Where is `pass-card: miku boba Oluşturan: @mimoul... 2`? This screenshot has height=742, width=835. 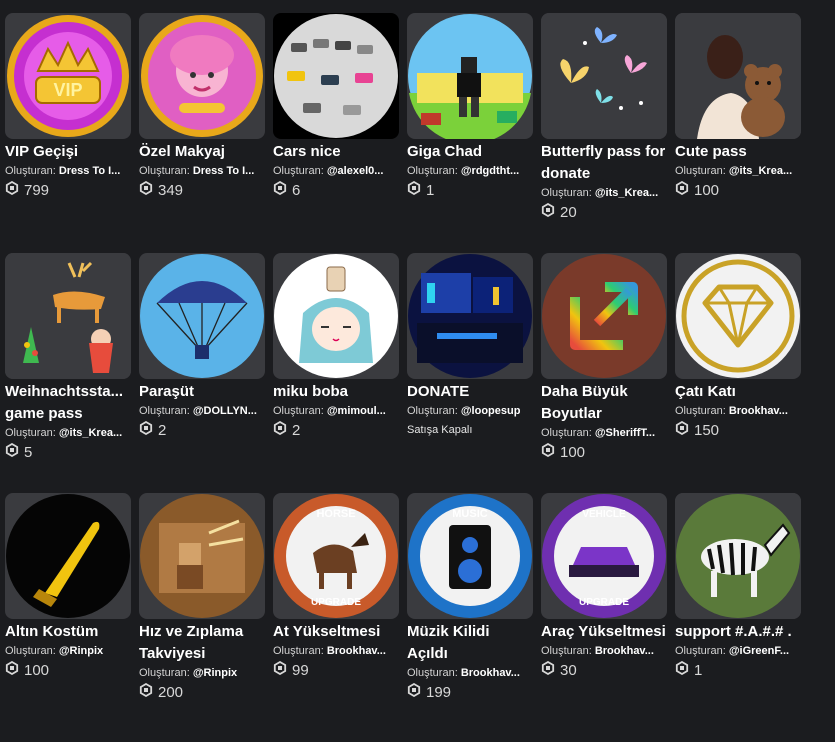
pass-card: miku boba Oluşturan: @mimoul... 2 is located at coordinates (336, 347).